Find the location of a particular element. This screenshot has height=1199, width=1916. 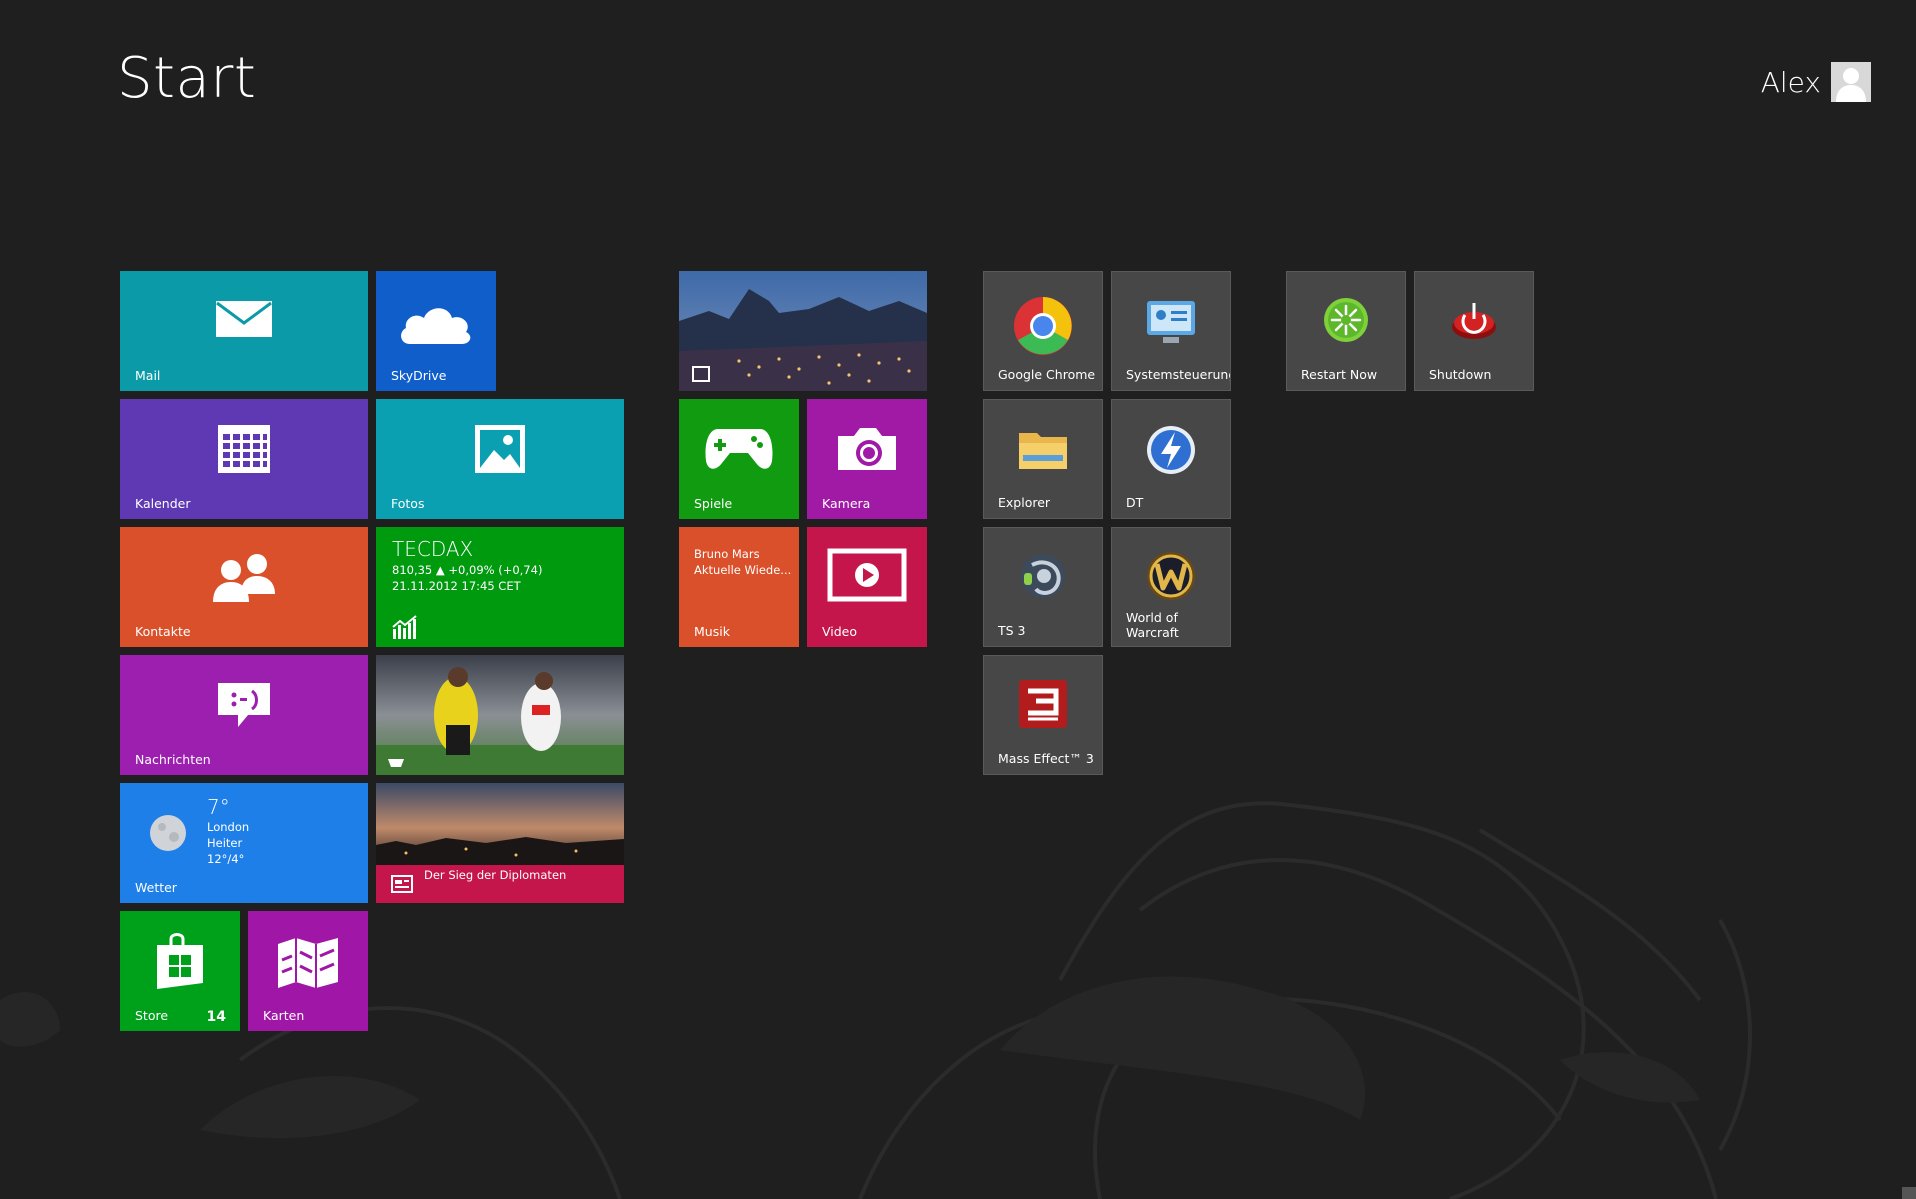

tile-news: Der Sieg der Diplomaten is located at coordinates (500, 843).